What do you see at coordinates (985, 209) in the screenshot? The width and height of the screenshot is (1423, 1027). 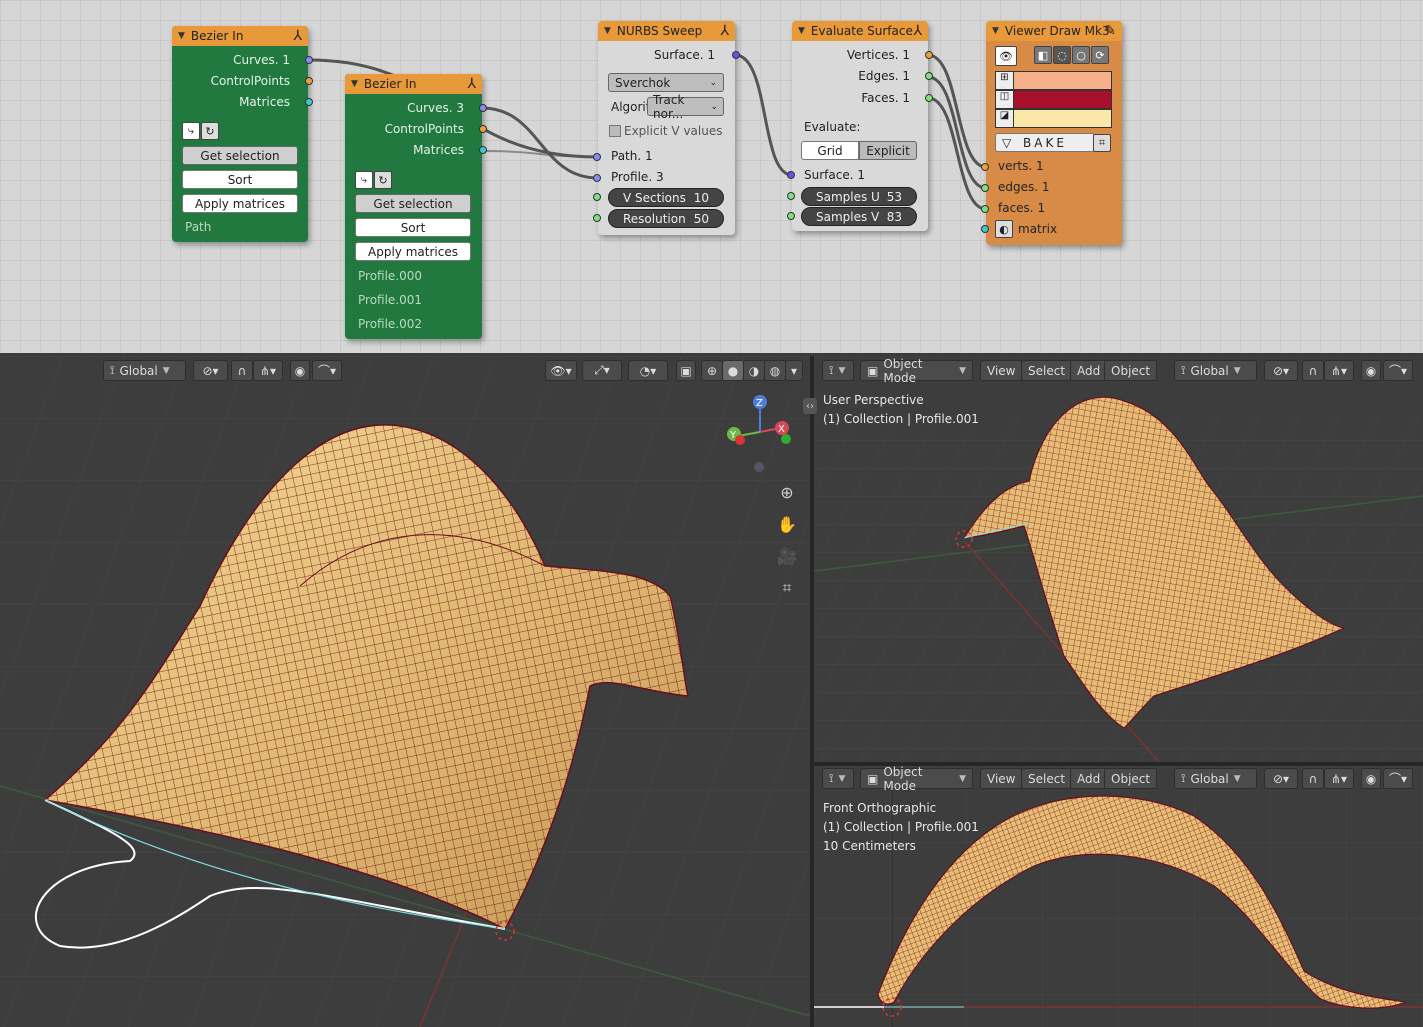 I see `socket-faces-in` at bounding box center [985, 209].